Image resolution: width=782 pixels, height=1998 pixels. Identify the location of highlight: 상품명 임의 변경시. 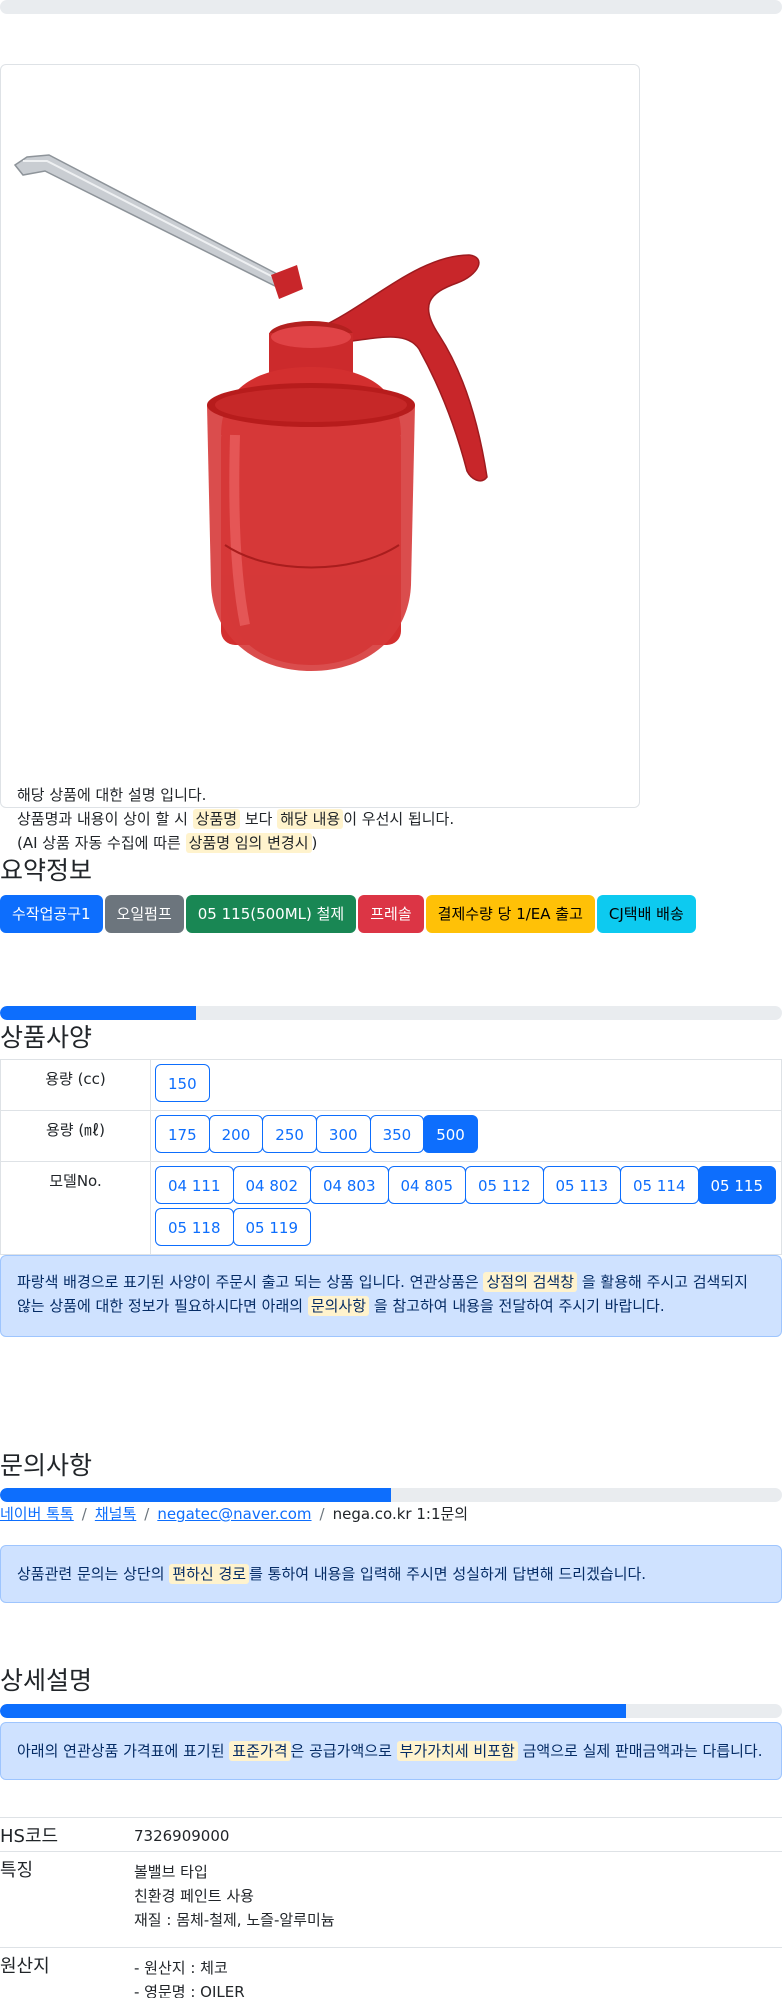
(248, 843).